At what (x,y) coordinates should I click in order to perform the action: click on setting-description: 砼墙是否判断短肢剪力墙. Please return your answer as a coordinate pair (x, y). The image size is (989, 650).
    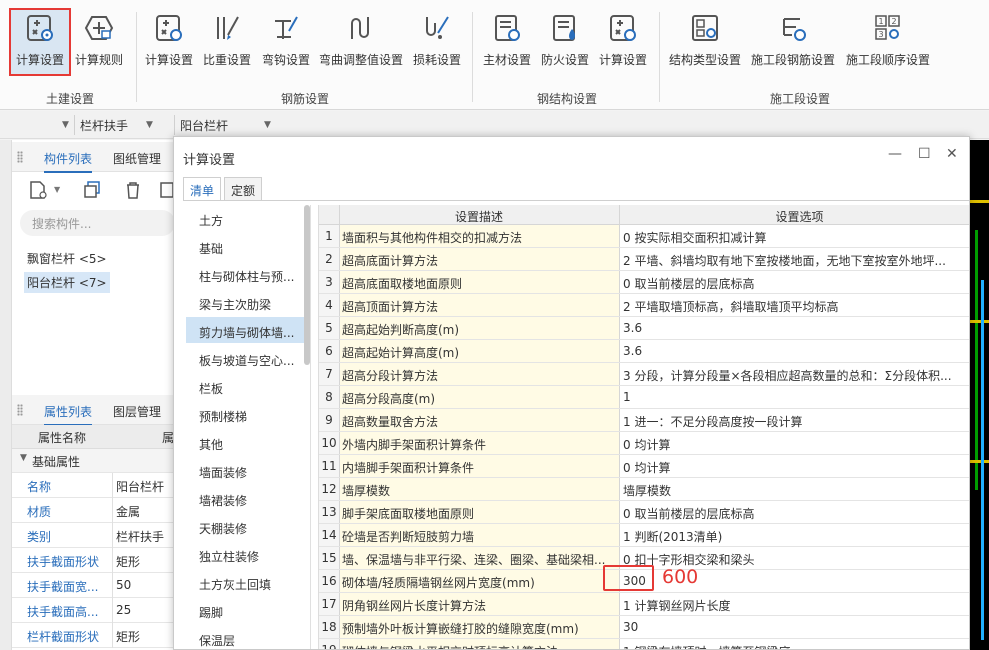
    Looking at the image, I should click on (479, 535).